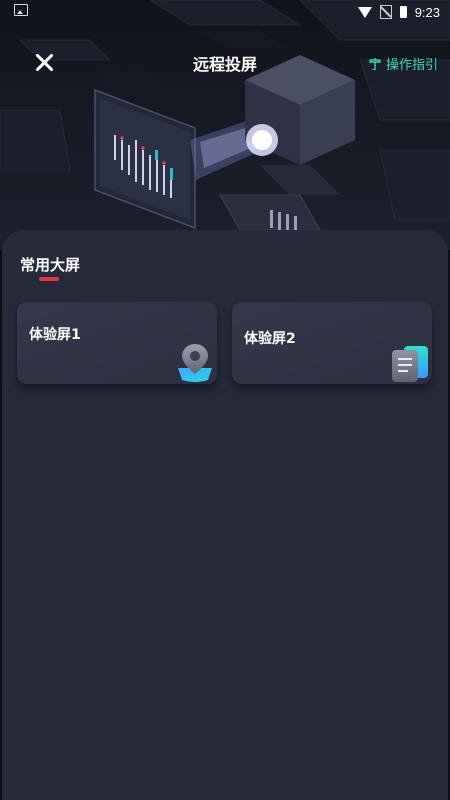  What do you see at coordinates (55, 335) in the screenshot?
I see `screen-card-label: 体验屏1` at bounding box center [55, 335].